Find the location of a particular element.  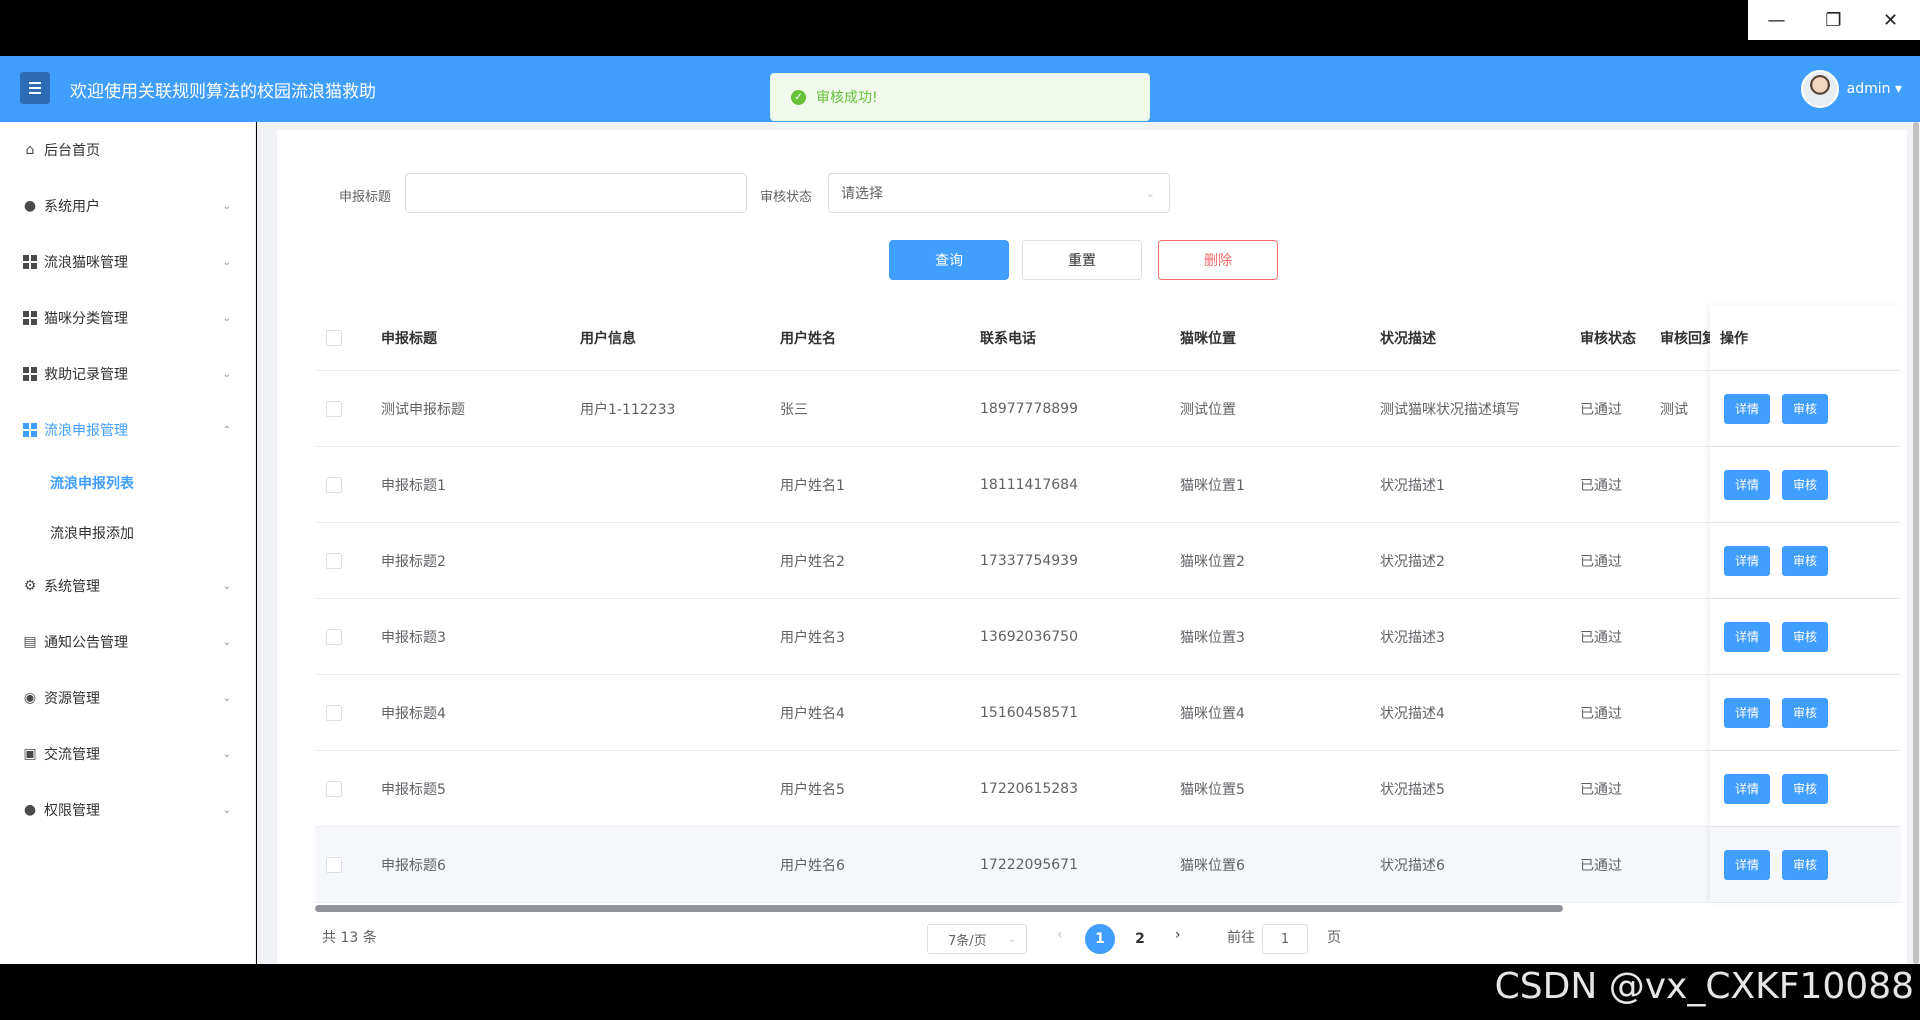

cell-user-info: 用户1-112233 is located at coordinates (628, 409).